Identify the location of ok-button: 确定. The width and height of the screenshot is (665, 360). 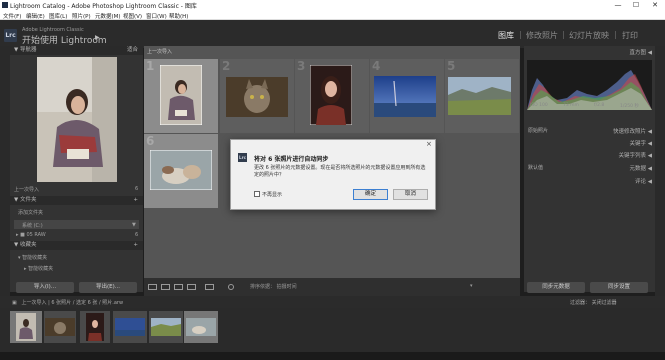
(370, 194).